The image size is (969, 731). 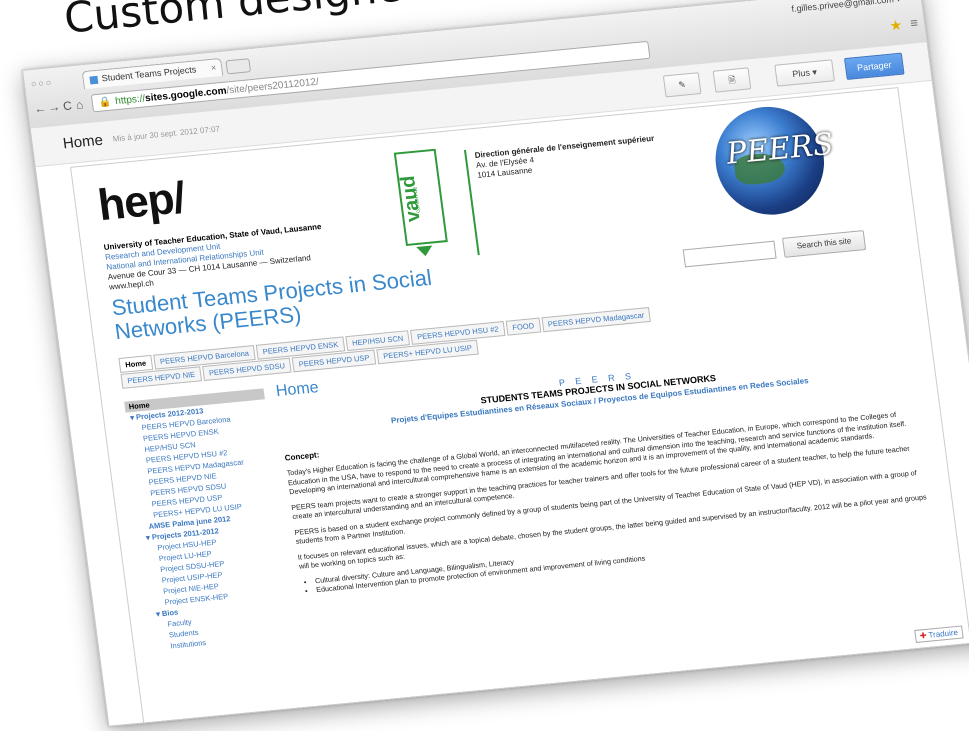 I want to click on edit-page-button: ✎, so click(x=682, y=85).